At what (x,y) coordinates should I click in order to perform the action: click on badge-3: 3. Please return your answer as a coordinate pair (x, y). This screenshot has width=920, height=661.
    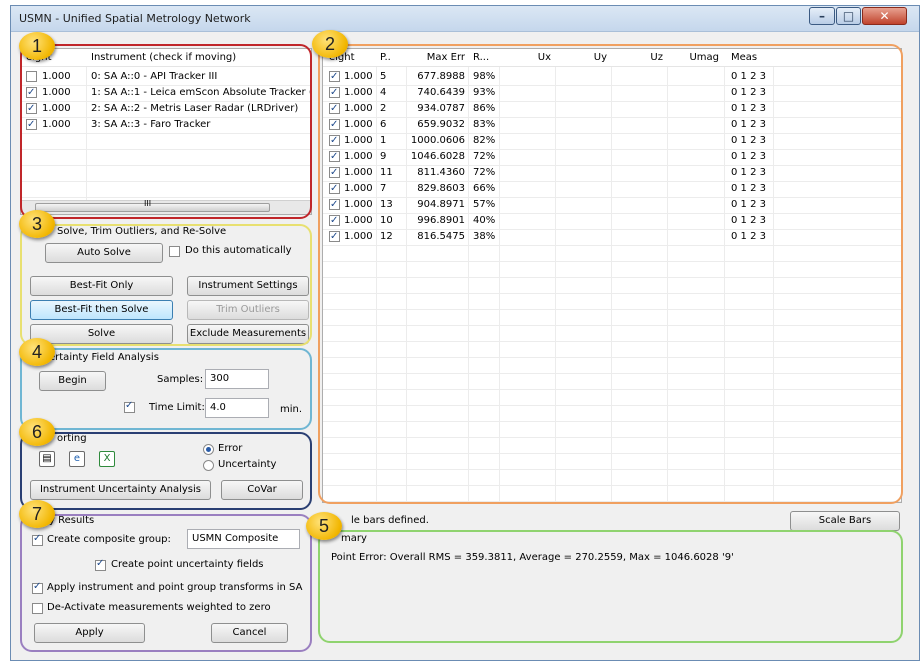
    Looking at the image, I should click on (37, 224).